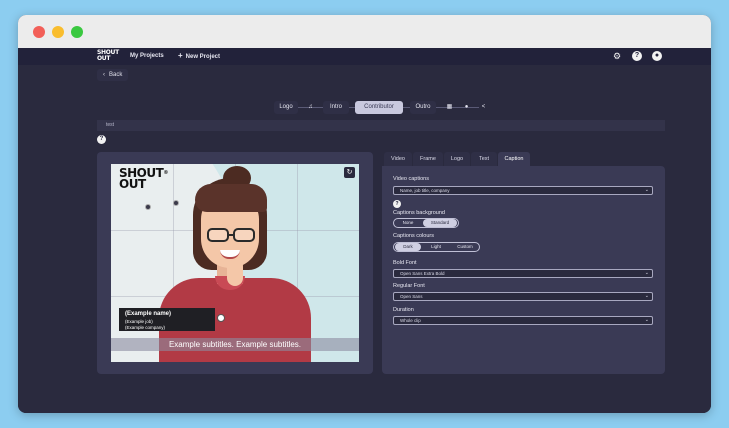  I want to click on video-timeline: Logo ♫ Intro Contributor Outro ▦ ● <, so click(364, 107).